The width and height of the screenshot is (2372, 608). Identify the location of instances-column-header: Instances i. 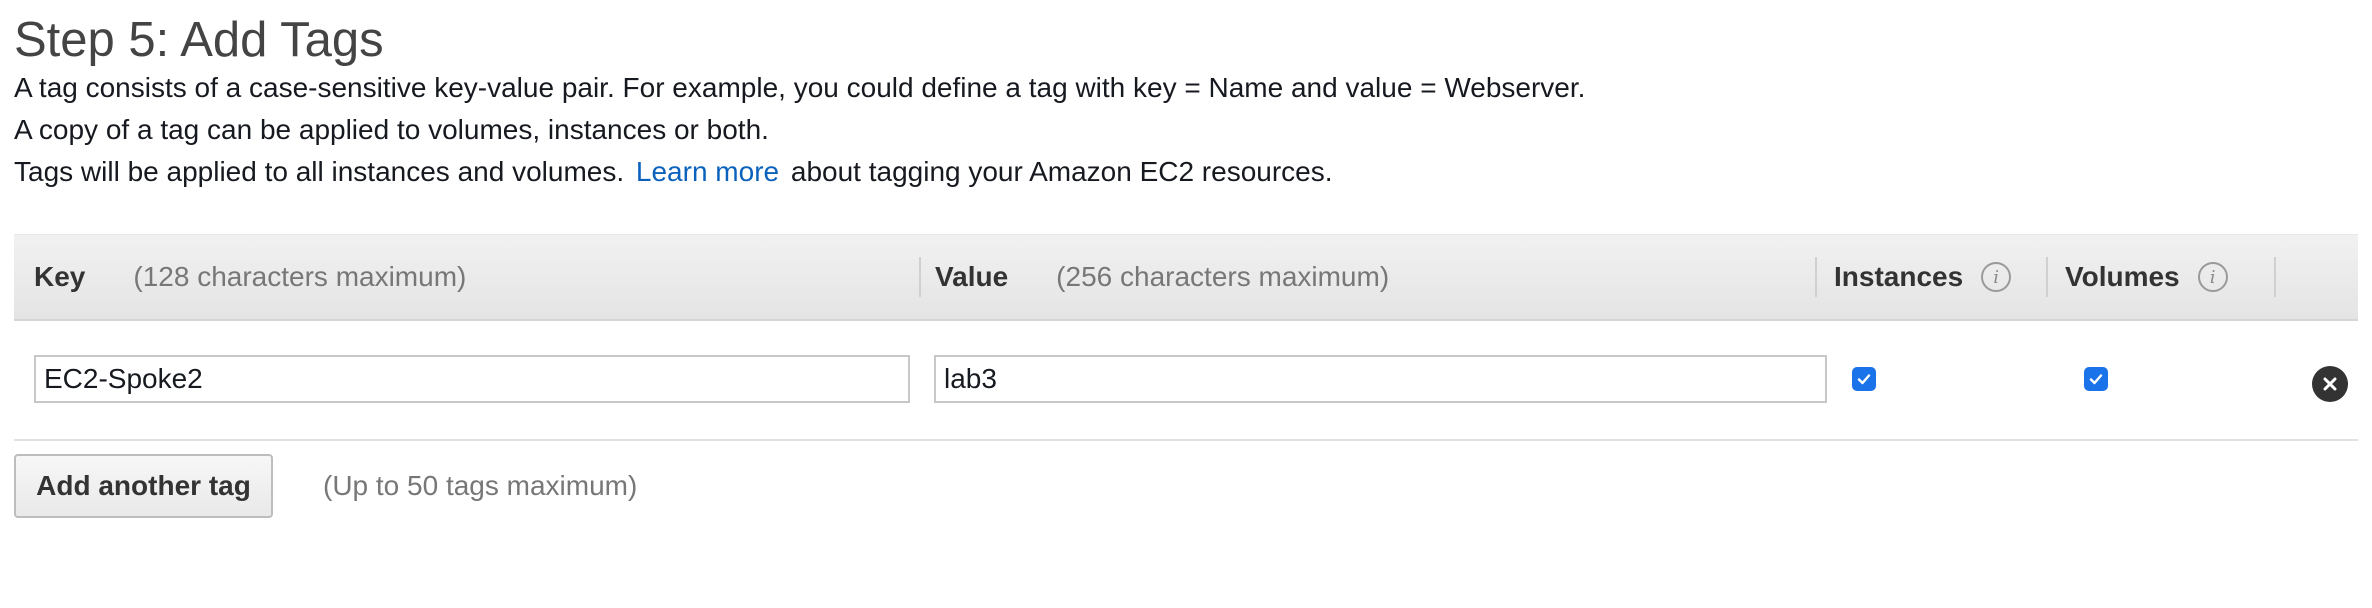
(1923, 277).